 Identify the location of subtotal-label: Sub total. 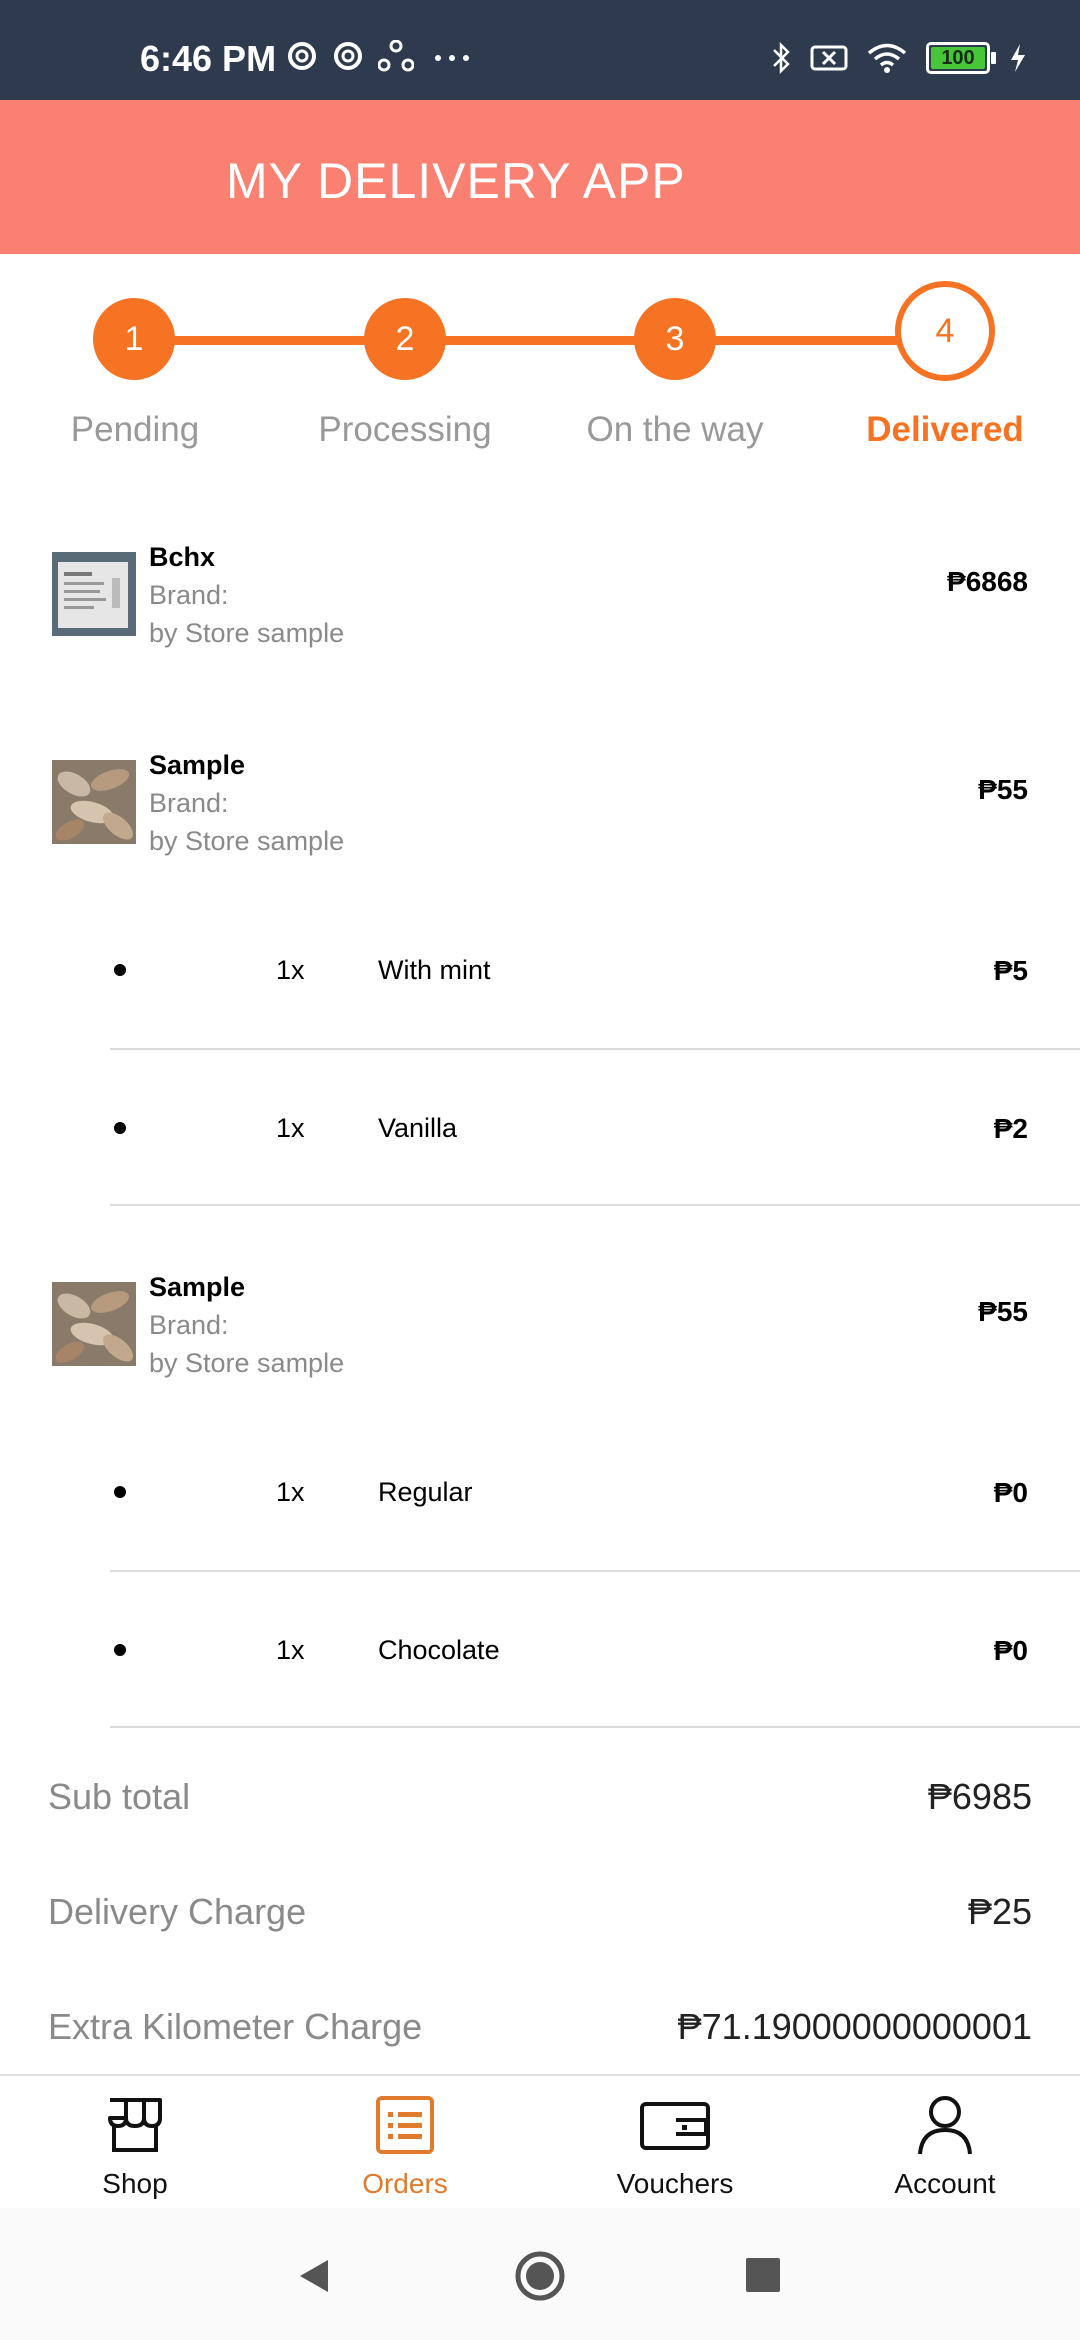
(119, 1796).